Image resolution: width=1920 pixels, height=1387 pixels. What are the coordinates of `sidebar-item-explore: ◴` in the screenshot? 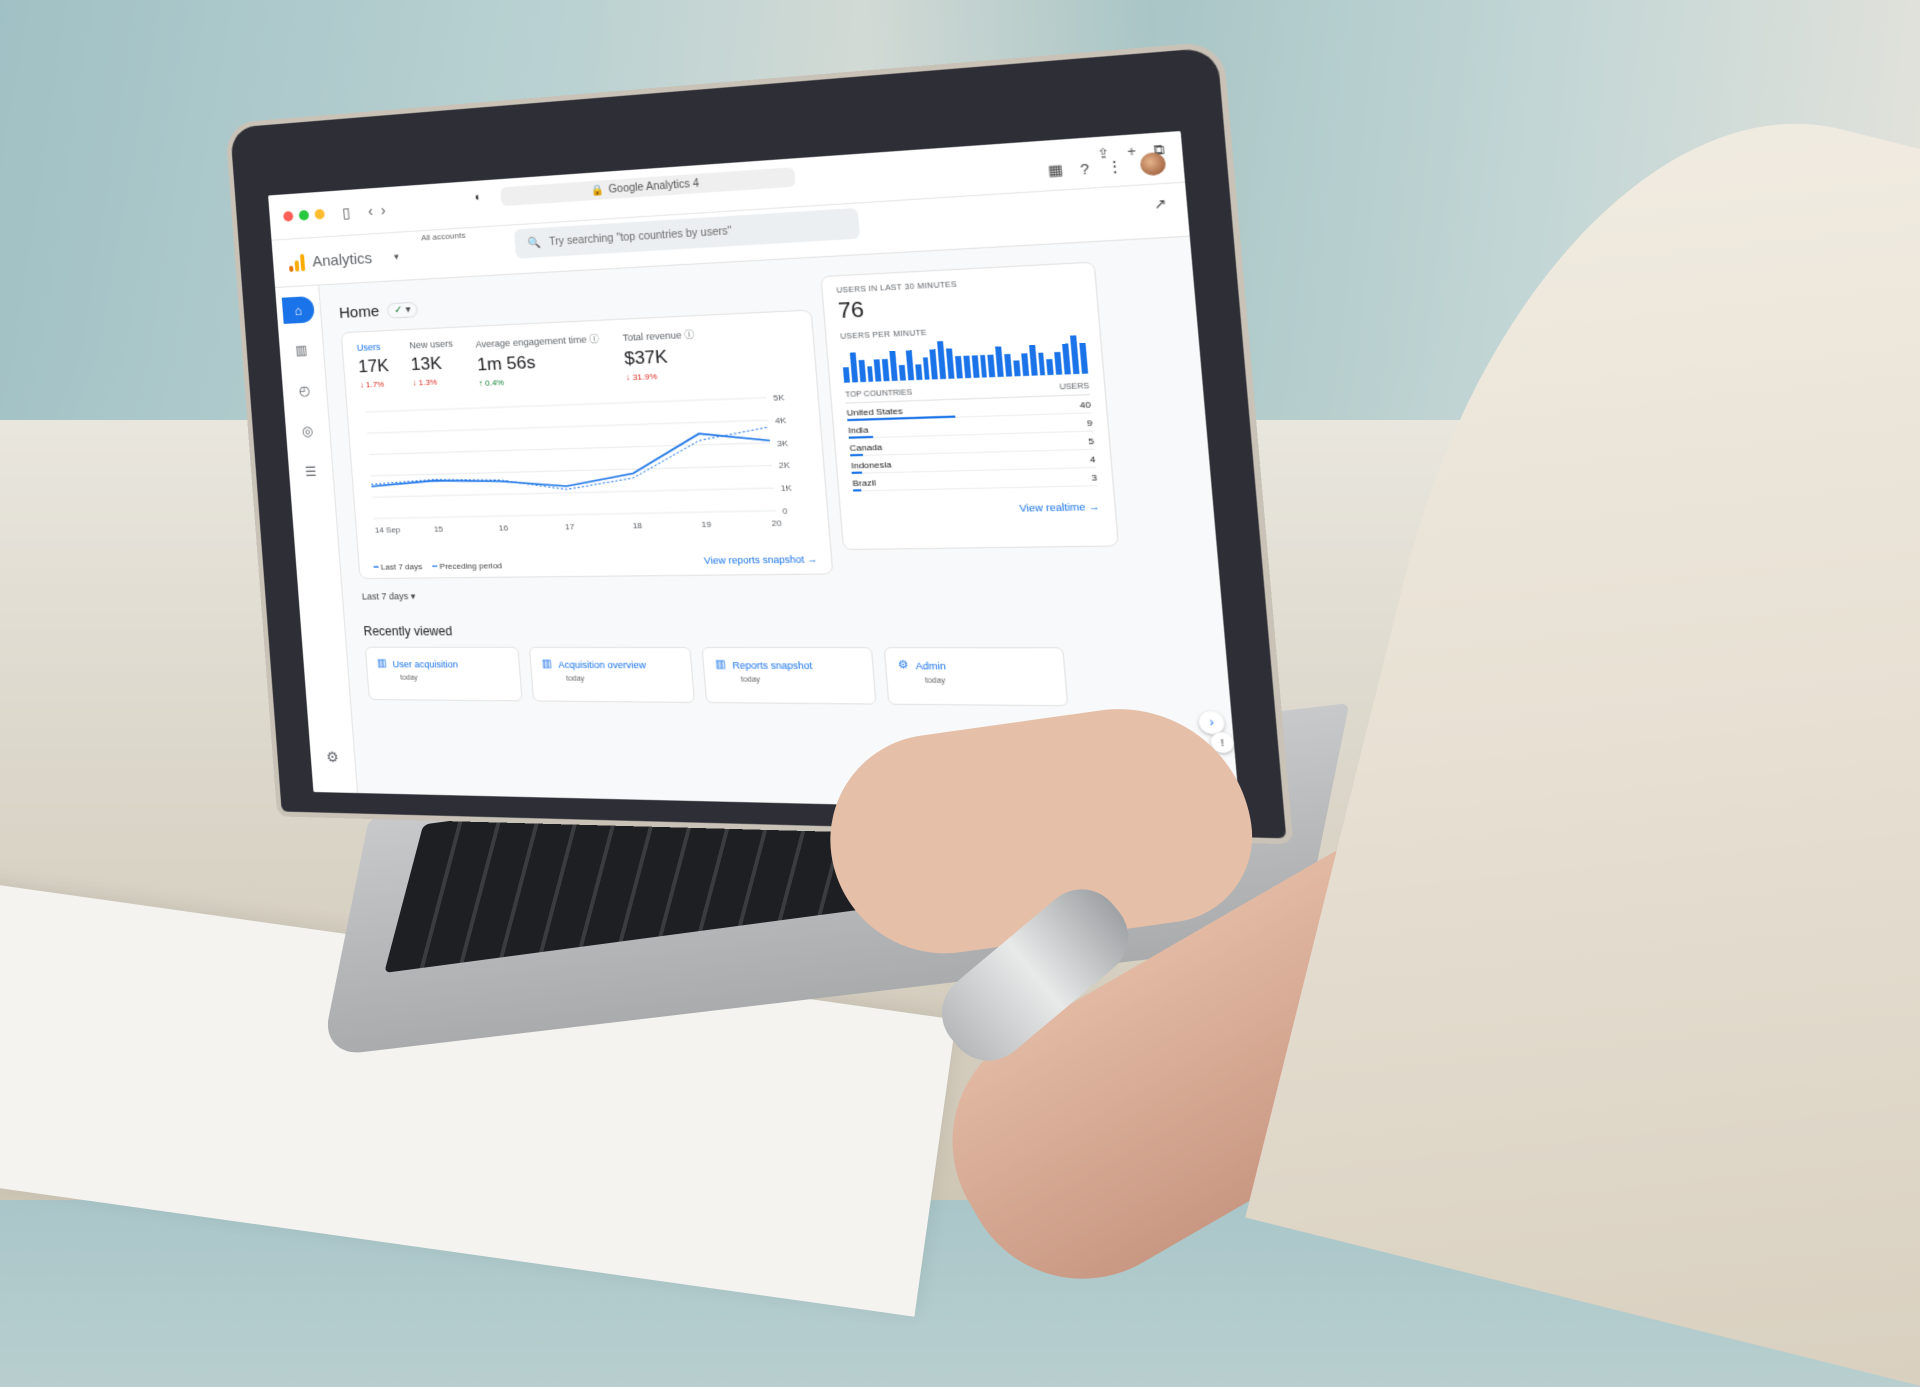 It's located at (304, 391).